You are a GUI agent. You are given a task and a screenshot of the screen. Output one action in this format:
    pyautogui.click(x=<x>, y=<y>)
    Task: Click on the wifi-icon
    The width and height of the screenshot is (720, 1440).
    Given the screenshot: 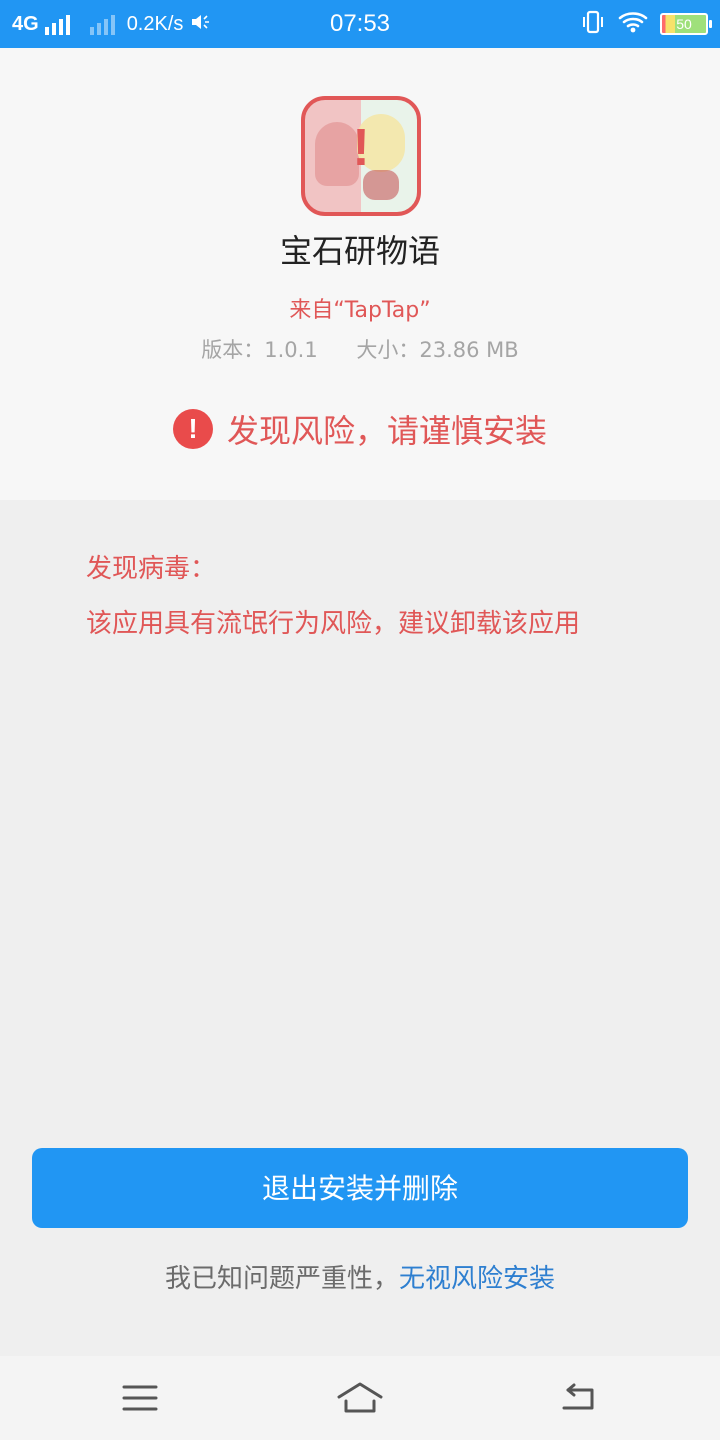 What is the action you would take?
    pyautogui.click(x=633, y=24)
    